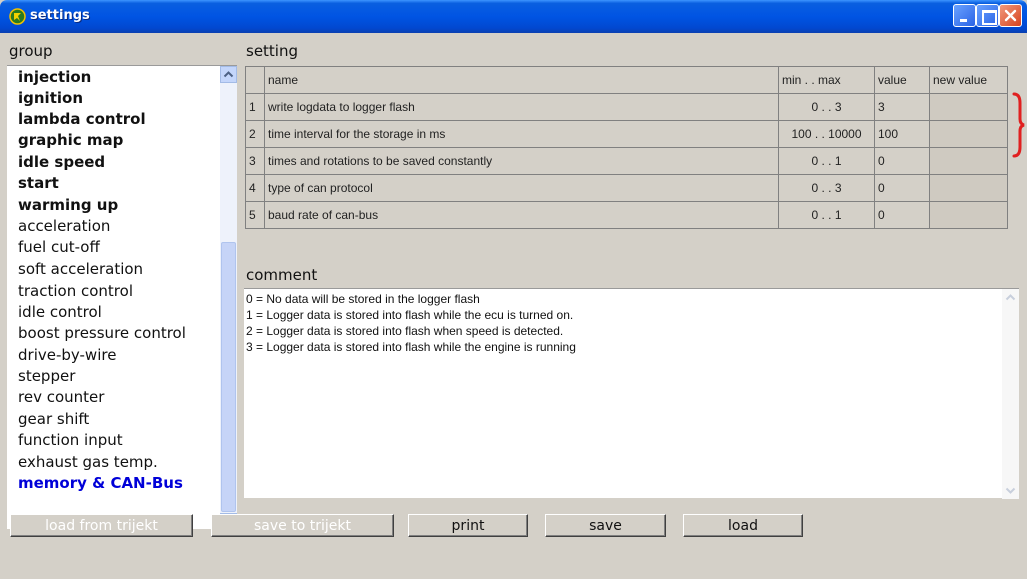  Describe the element at coordinates (70, 140) in the screenshot. I see `group-item-graphic-map: graphic map` at that location.